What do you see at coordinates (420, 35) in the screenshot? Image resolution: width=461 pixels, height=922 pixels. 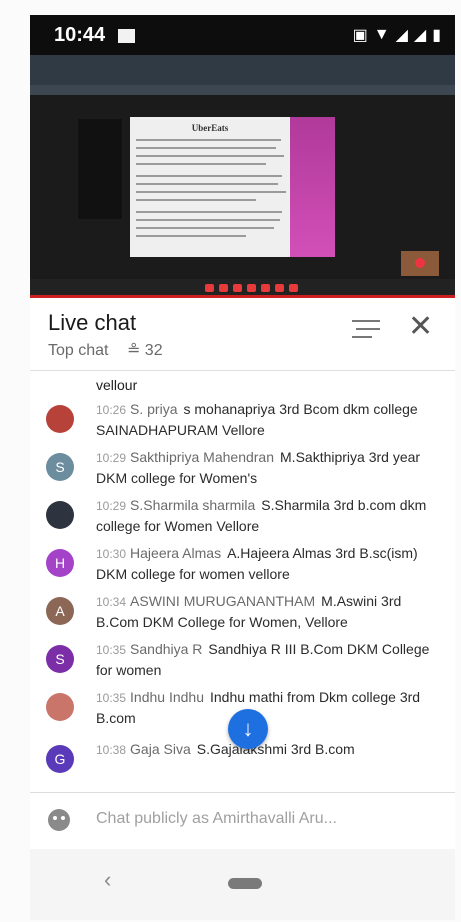 I see `signal2-icon: ◢` at bounding box center [420, 35].